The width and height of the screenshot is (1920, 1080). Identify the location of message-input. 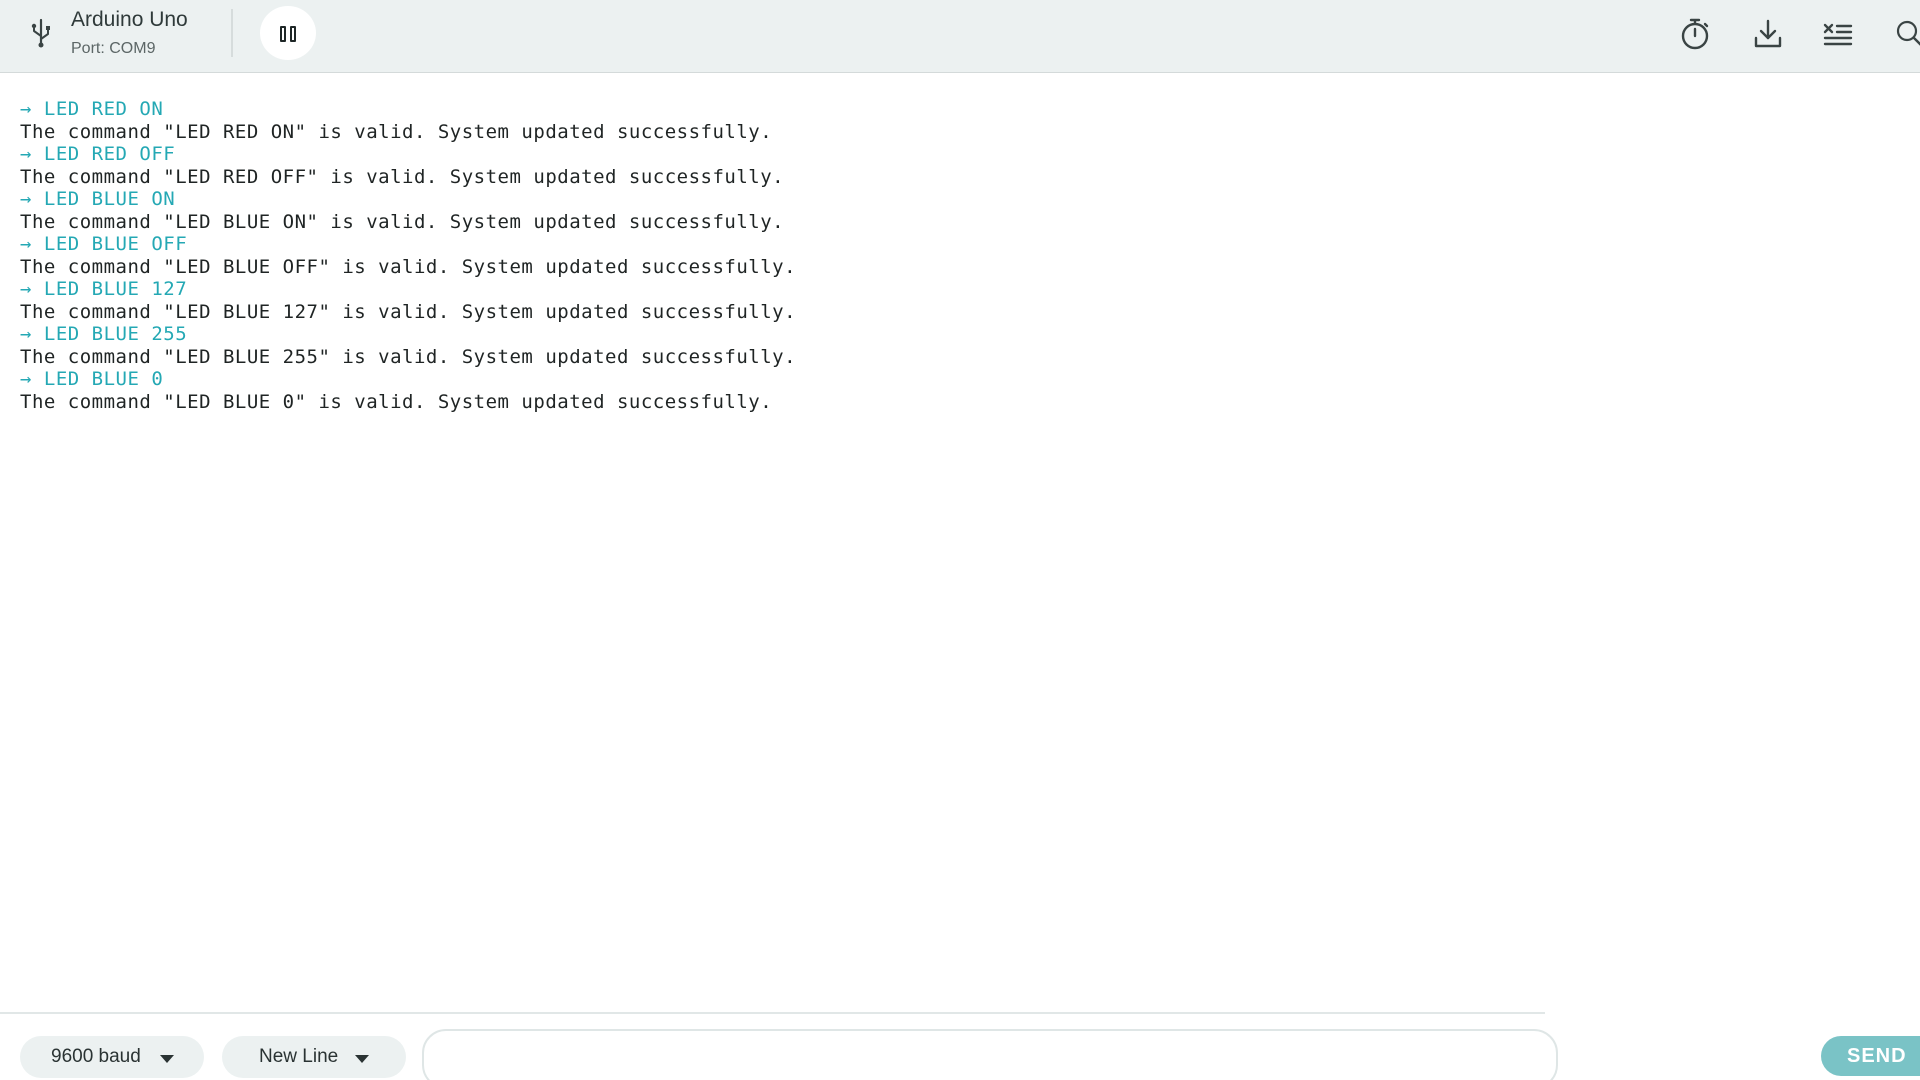
(990, 1054).